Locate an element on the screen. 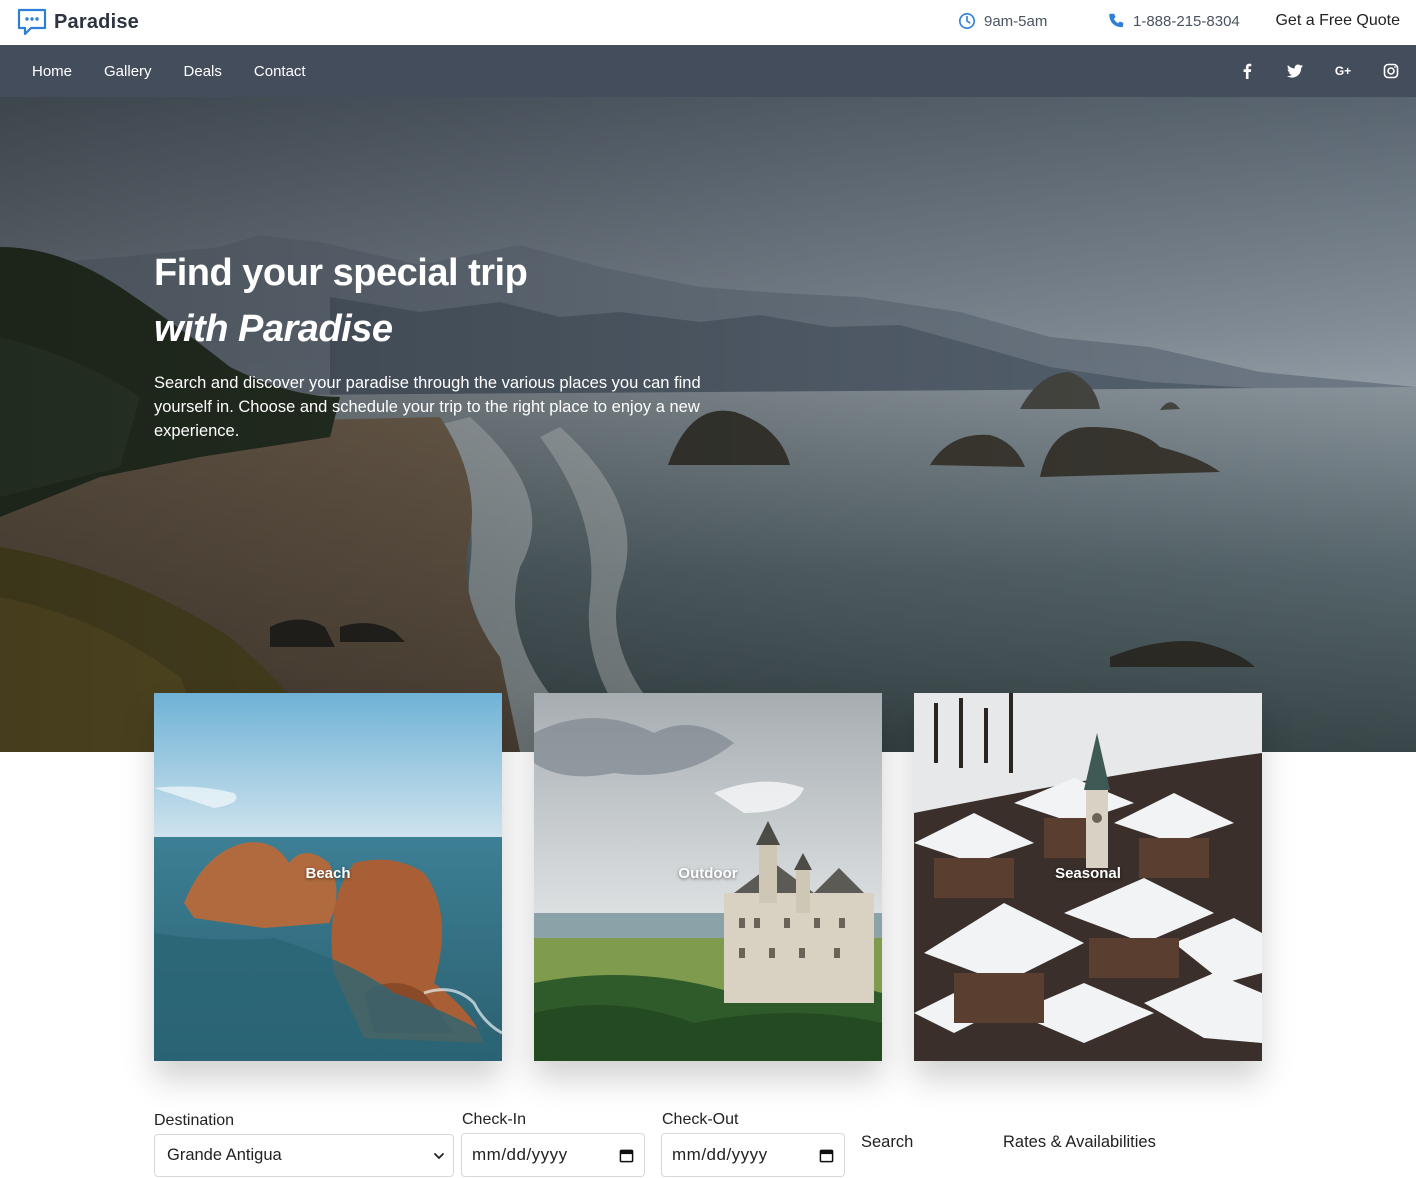 This screenshot has height=1178, width=1416. business-hours: 9am-5am is located at coordinates (1002, 21).